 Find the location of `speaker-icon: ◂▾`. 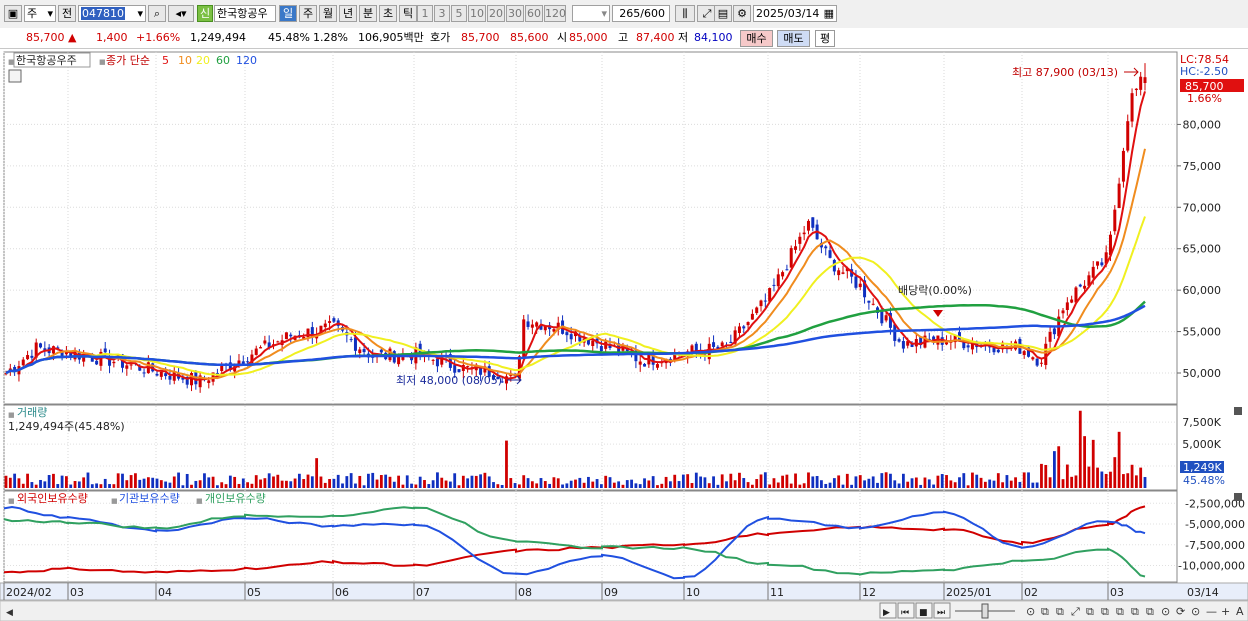

speaker-icon: ◂▾ is located at coordinates (181, 13).